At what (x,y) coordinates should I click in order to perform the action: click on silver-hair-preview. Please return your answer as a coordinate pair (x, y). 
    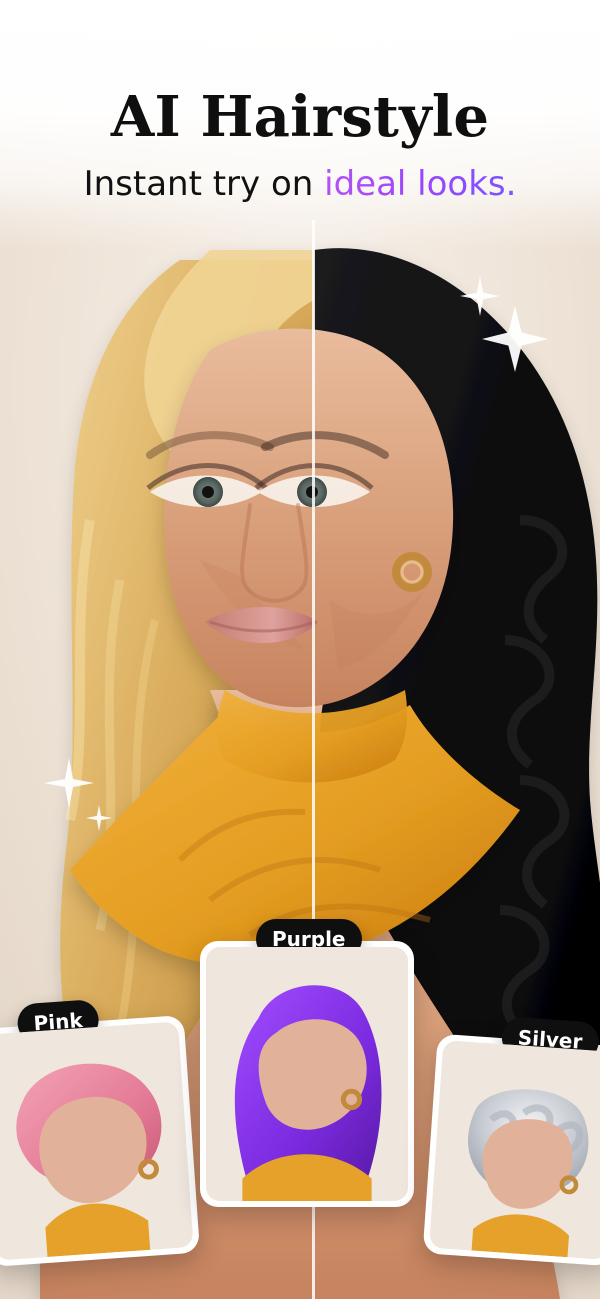
    Looking at the image, I should click on (514, 1150).